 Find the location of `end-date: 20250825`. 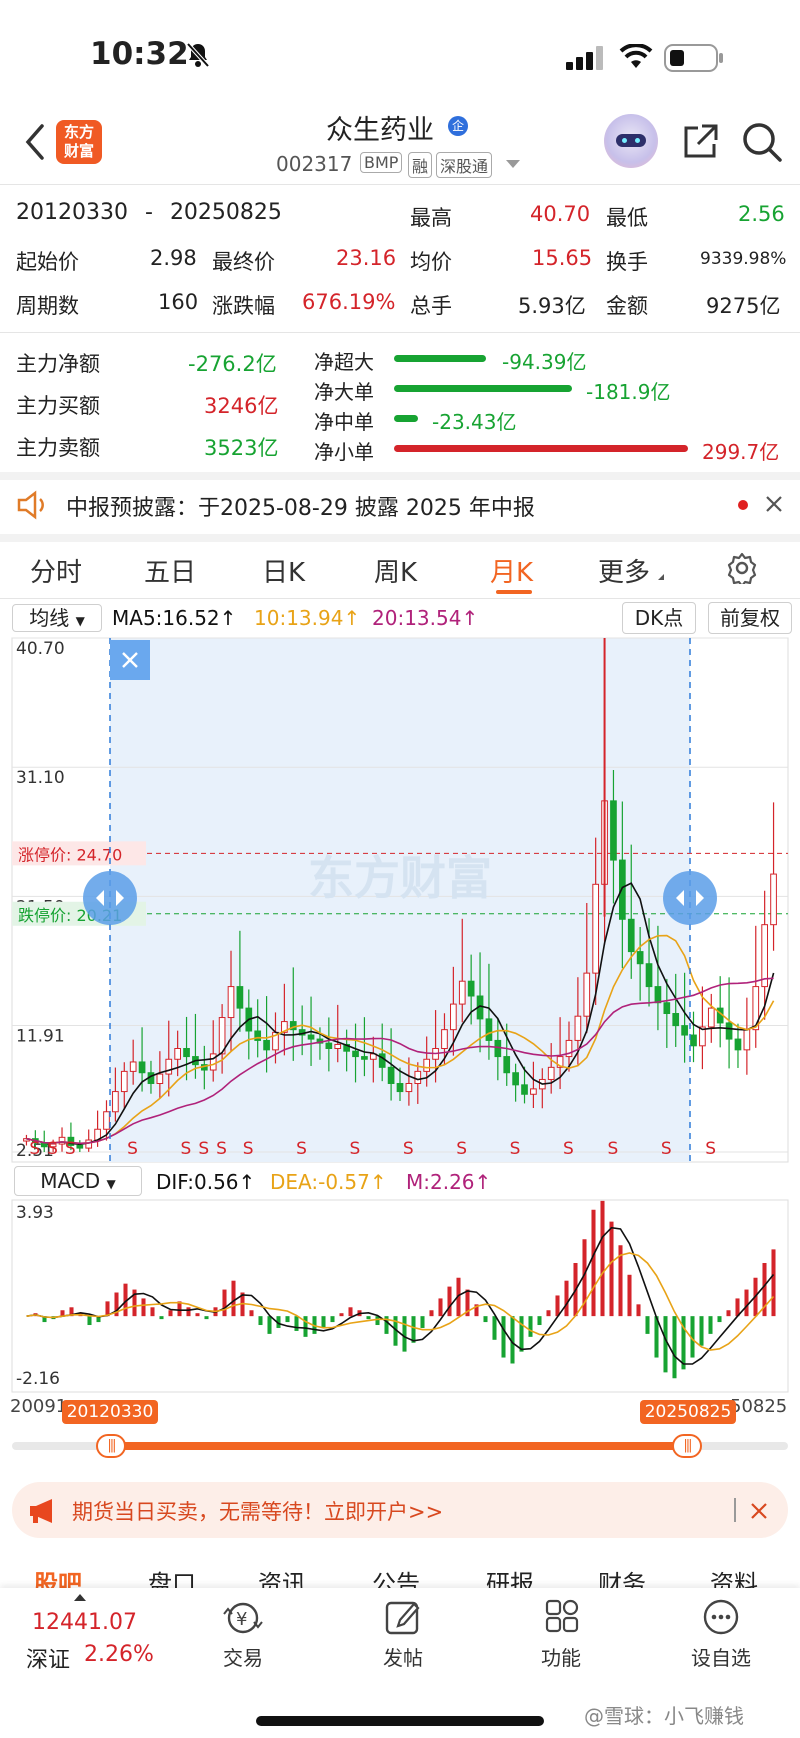

end-date: 20250825 is located at coordinates (225, 212).